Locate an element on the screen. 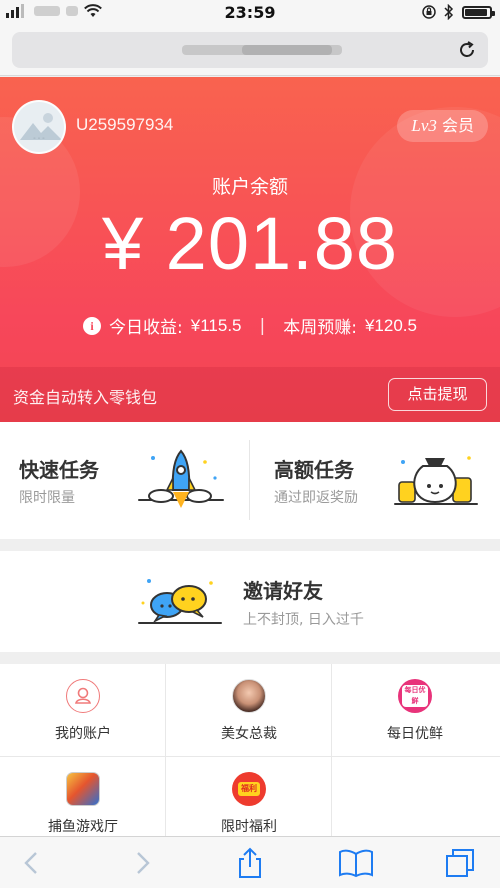  share-icon is located at coordinates (250, 863).